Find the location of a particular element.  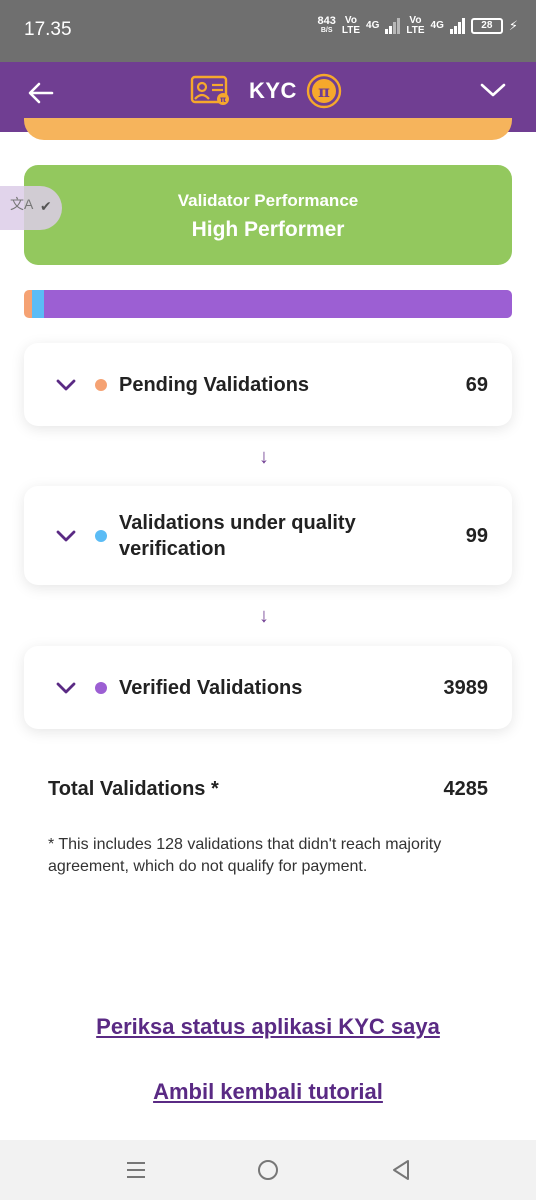

validation-count: 99 is located at coordinates (476, 536).